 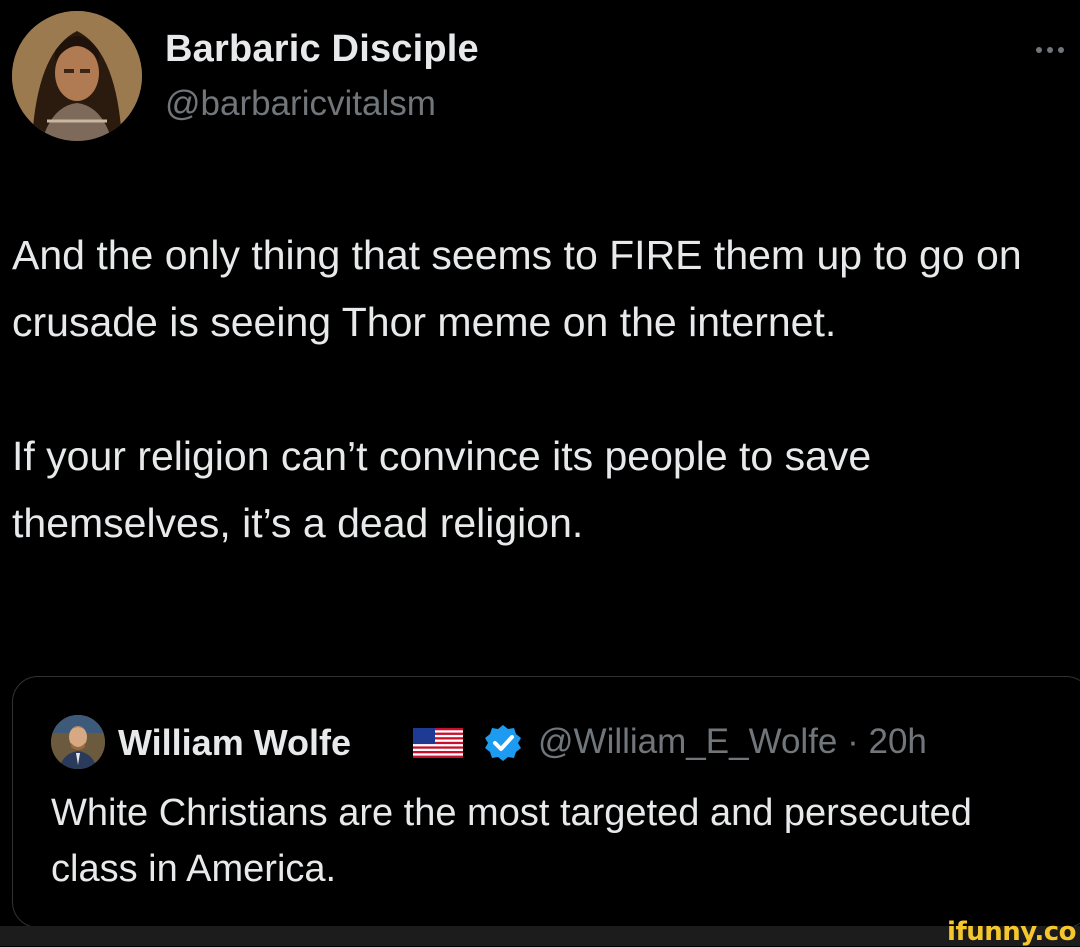 What do you see at coordinates (438, 743) in the screenshot?
I see `us-flag-icon` at bounding box center [438, 743].